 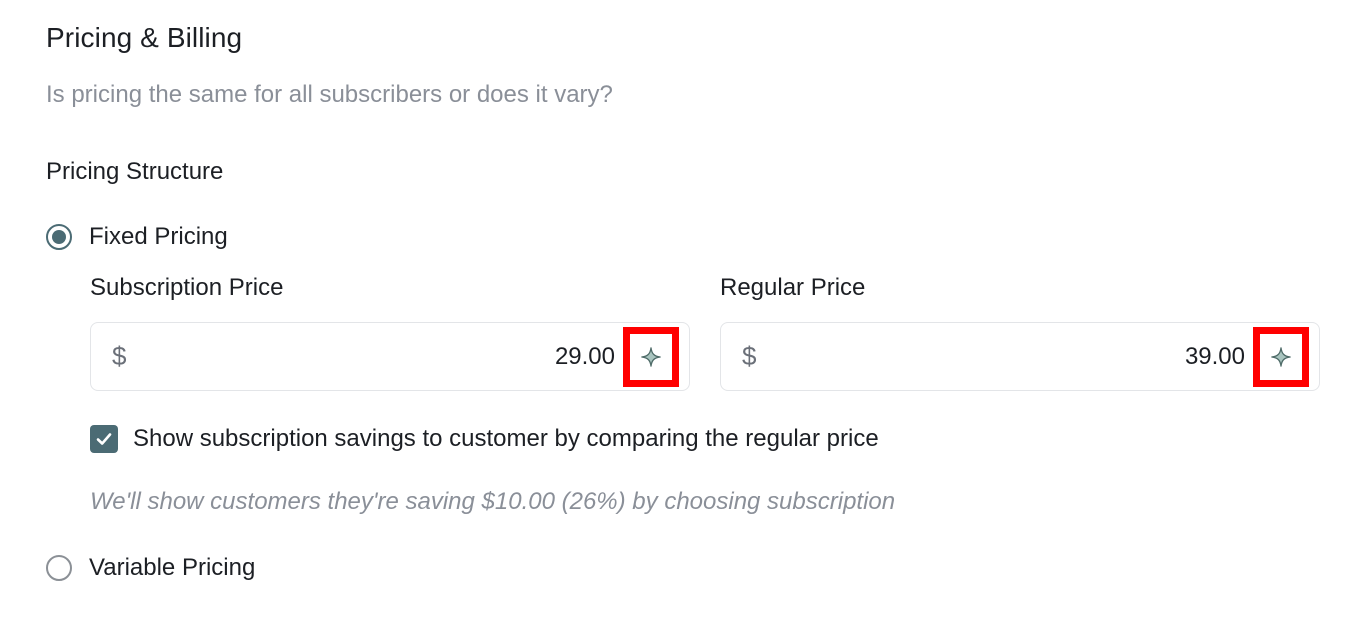 I want to click on section-title: Pricing & Billing, so click(x=144, y=37).